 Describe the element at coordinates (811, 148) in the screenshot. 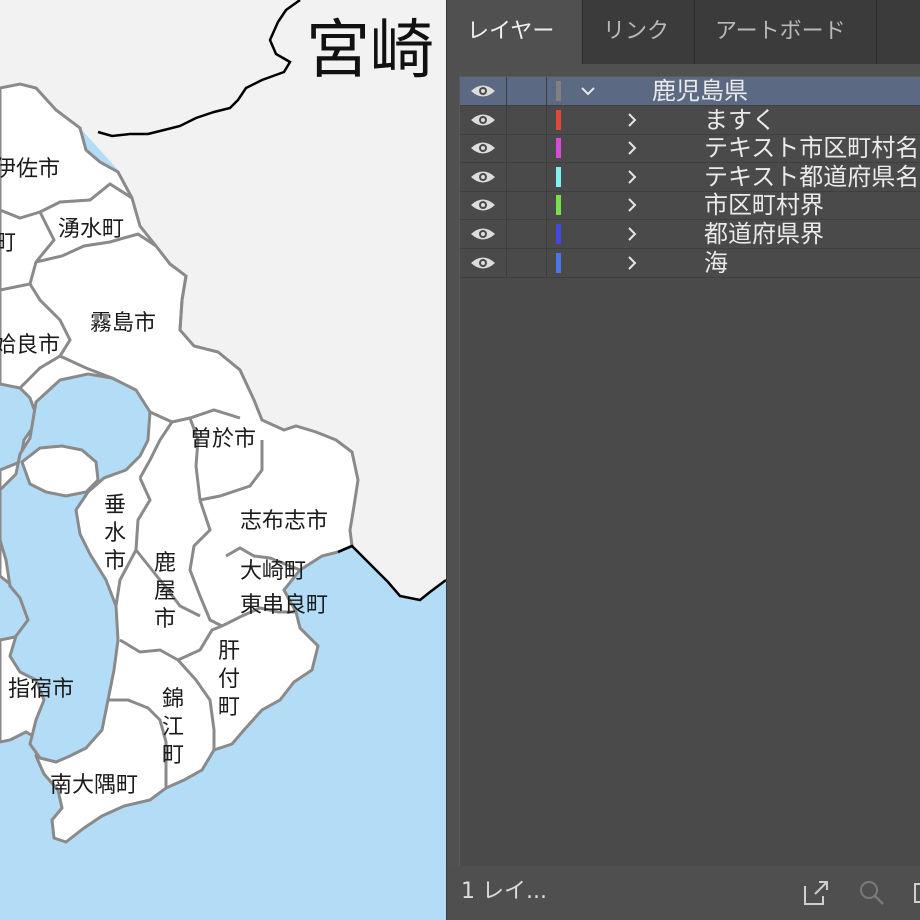

I see `layer-name: テキスト市区町村名` at that location.